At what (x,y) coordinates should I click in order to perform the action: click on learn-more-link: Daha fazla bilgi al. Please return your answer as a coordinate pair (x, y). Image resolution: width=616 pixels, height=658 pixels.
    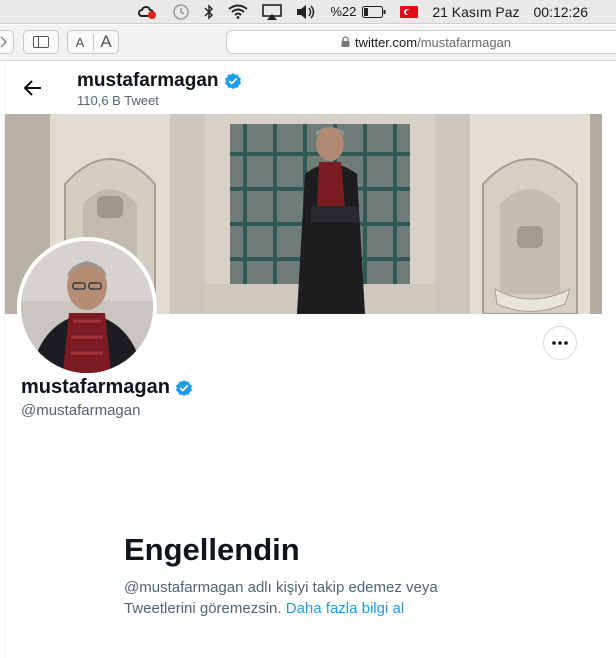
    Looking at the image, I should click on (345, 608).